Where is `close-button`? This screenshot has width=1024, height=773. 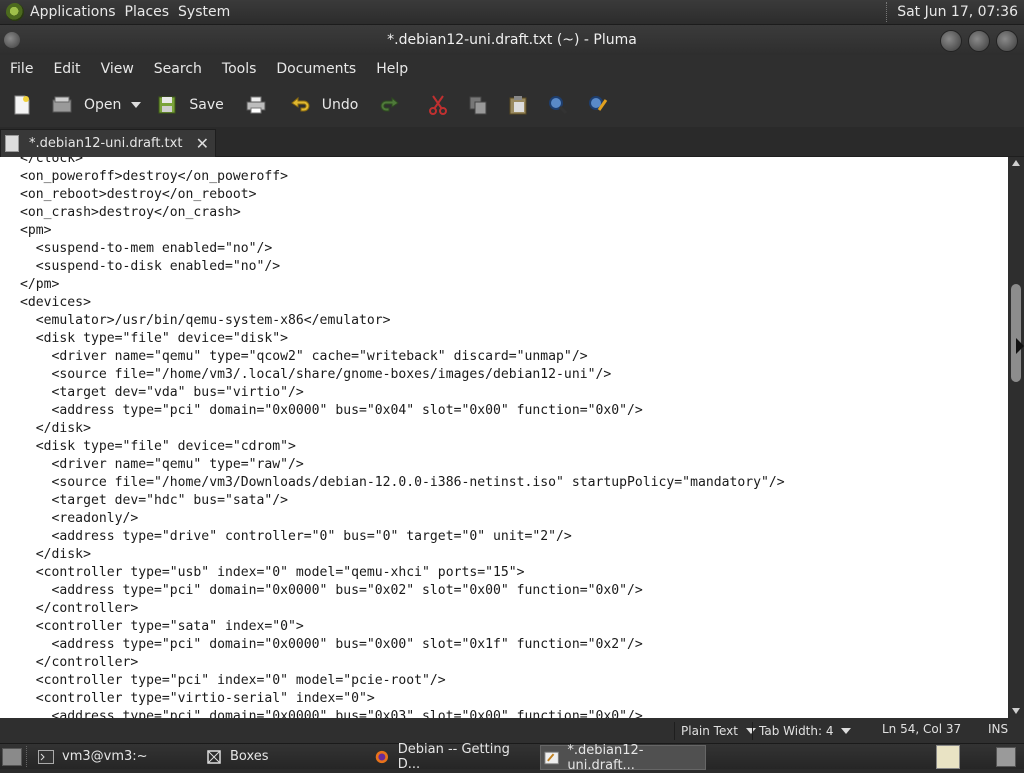
close-button is located at coordinates (1007, 41).